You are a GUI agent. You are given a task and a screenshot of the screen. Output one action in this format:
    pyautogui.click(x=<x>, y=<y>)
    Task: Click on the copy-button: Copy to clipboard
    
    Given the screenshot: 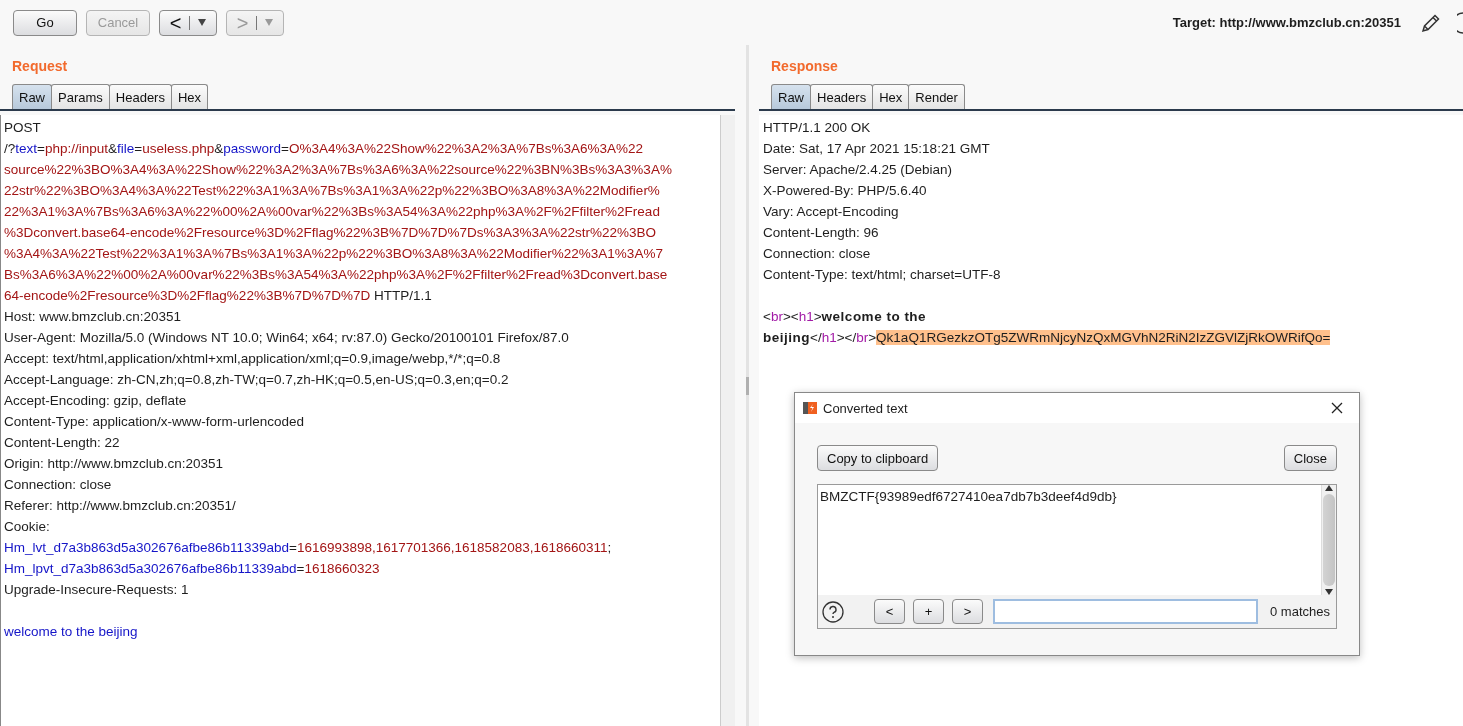 What is the action you would take?
    pyautogui.click(x=878, y=458)
    